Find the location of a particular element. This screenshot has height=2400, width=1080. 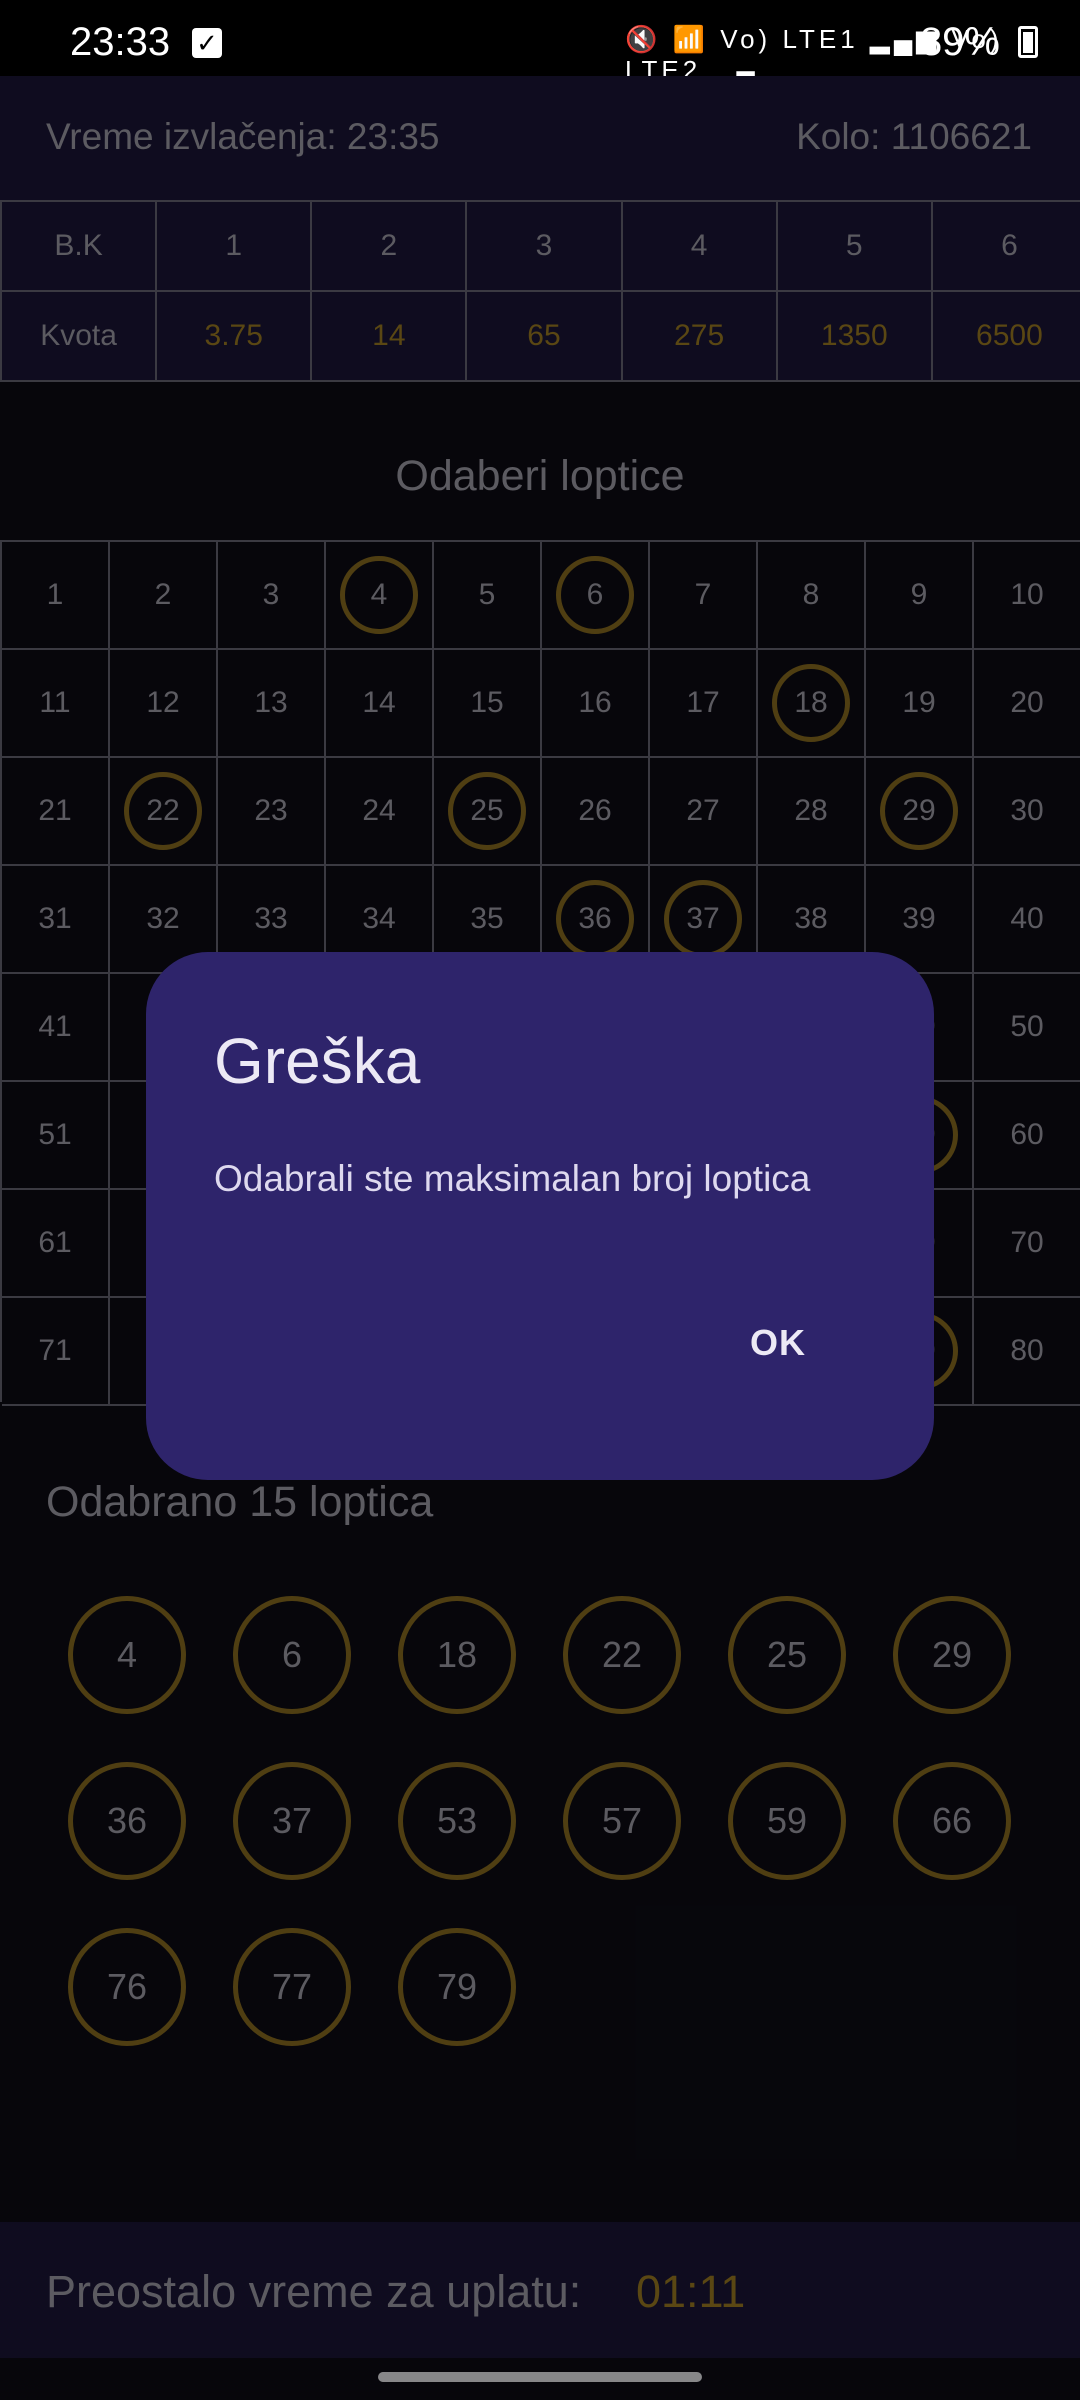

dialog-title: Greška is located at coordinates (317, 1061).